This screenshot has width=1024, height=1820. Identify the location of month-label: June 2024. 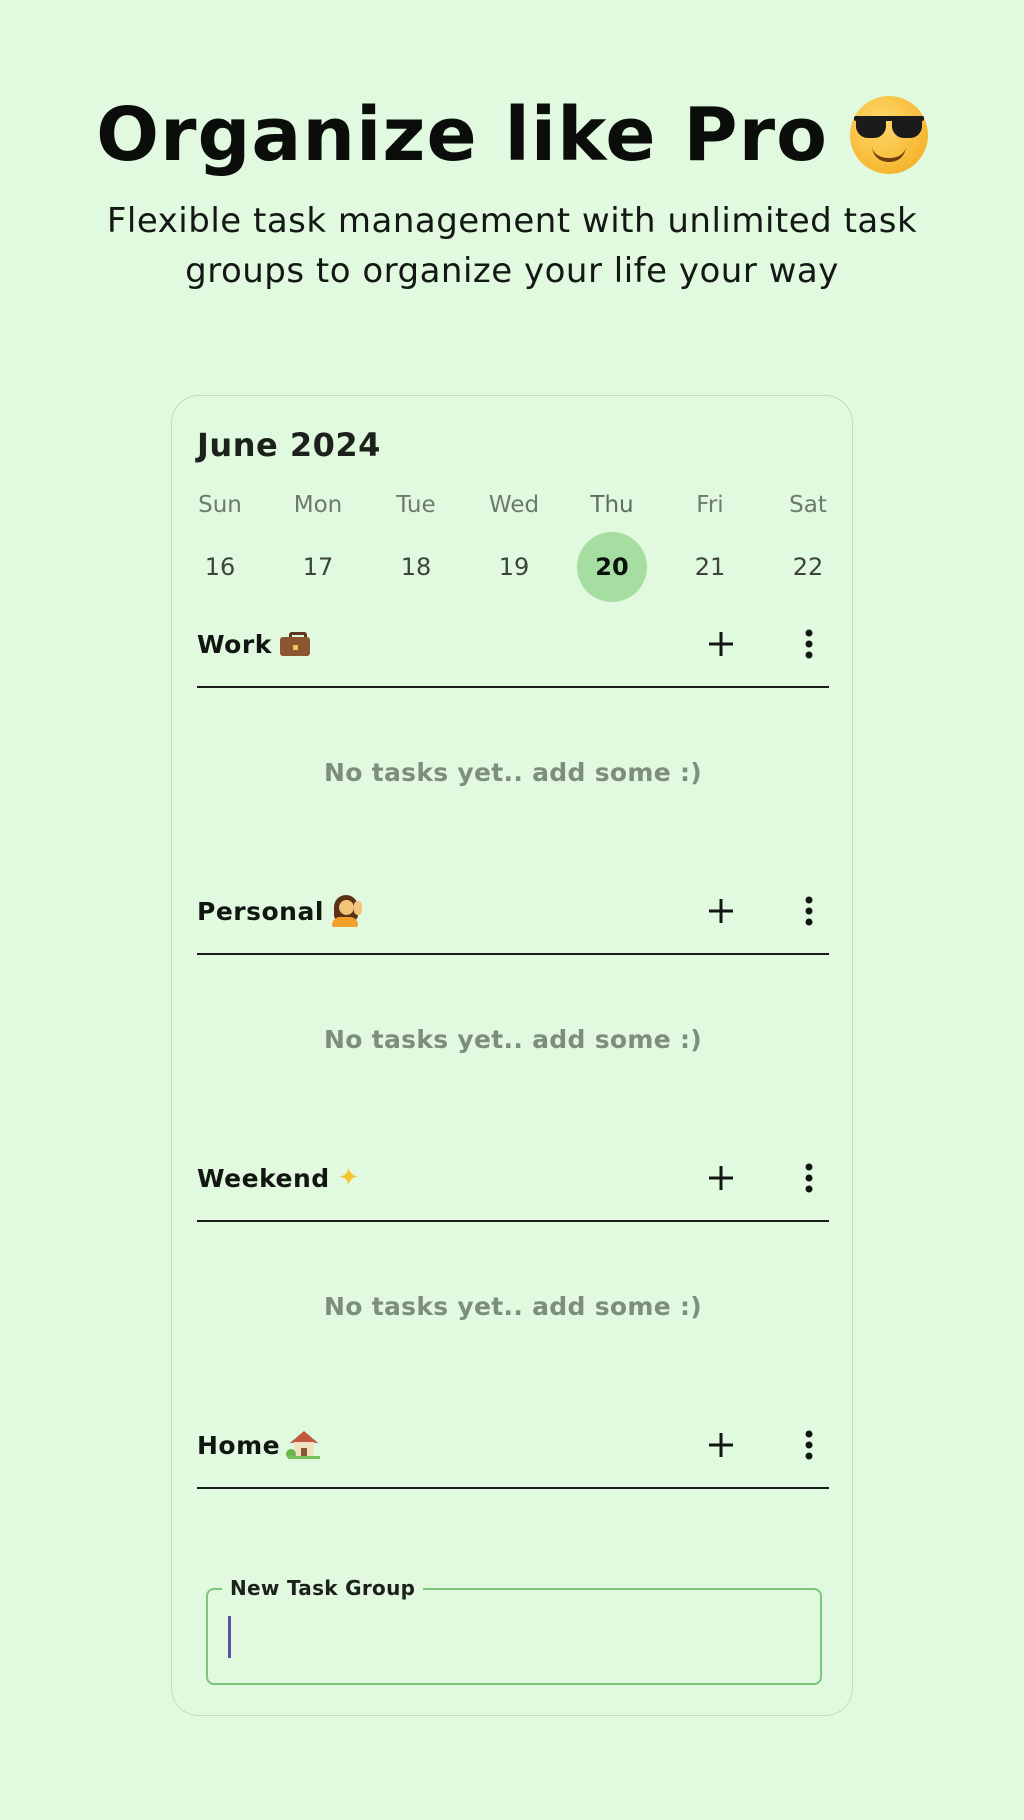
(289, 445).